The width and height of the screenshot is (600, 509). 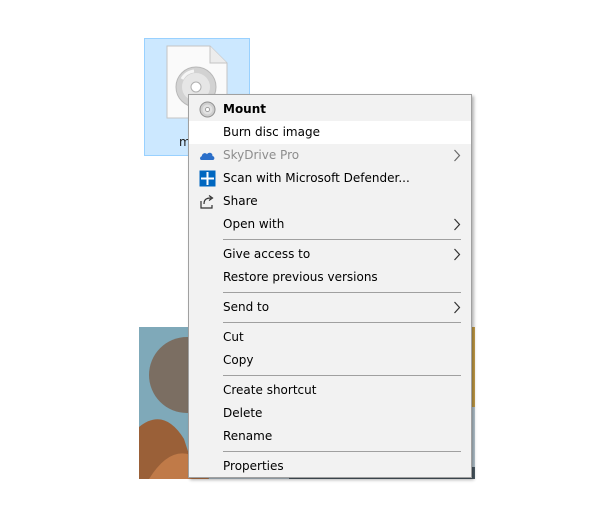 What do you see at coordinates (238, 360) in the screenshot?
I see `menu-item-label: Copy` at bounding box center [238, 360].